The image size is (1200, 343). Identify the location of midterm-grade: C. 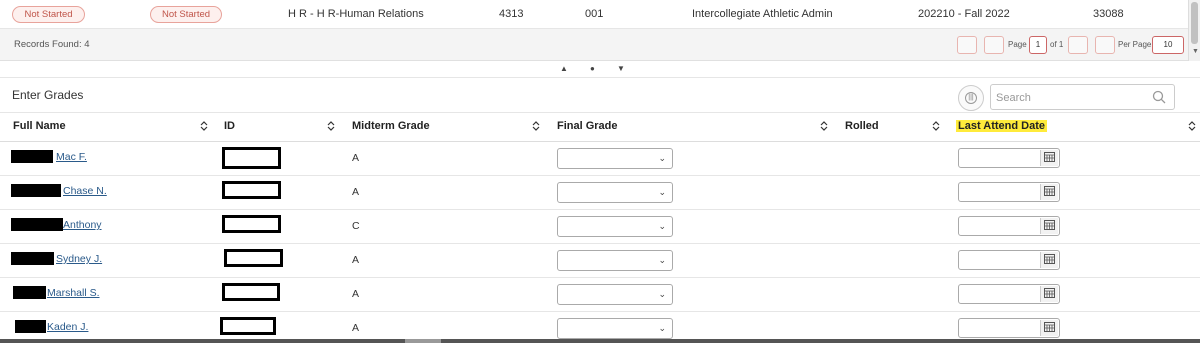
(356, 226).